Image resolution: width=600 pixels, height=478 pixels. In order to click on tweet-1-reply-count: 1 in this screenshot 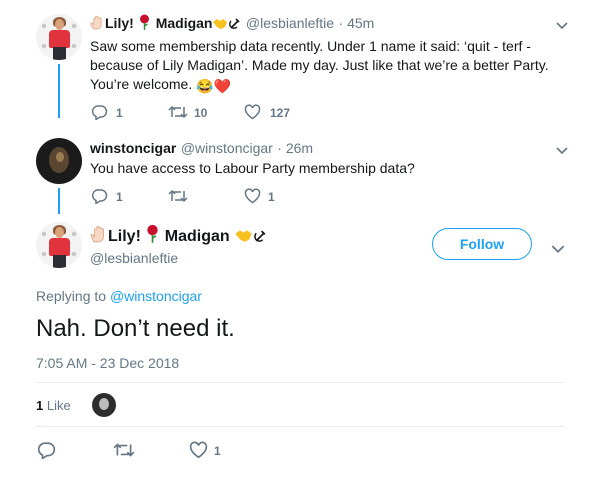, I will do `click(119, 113)`.